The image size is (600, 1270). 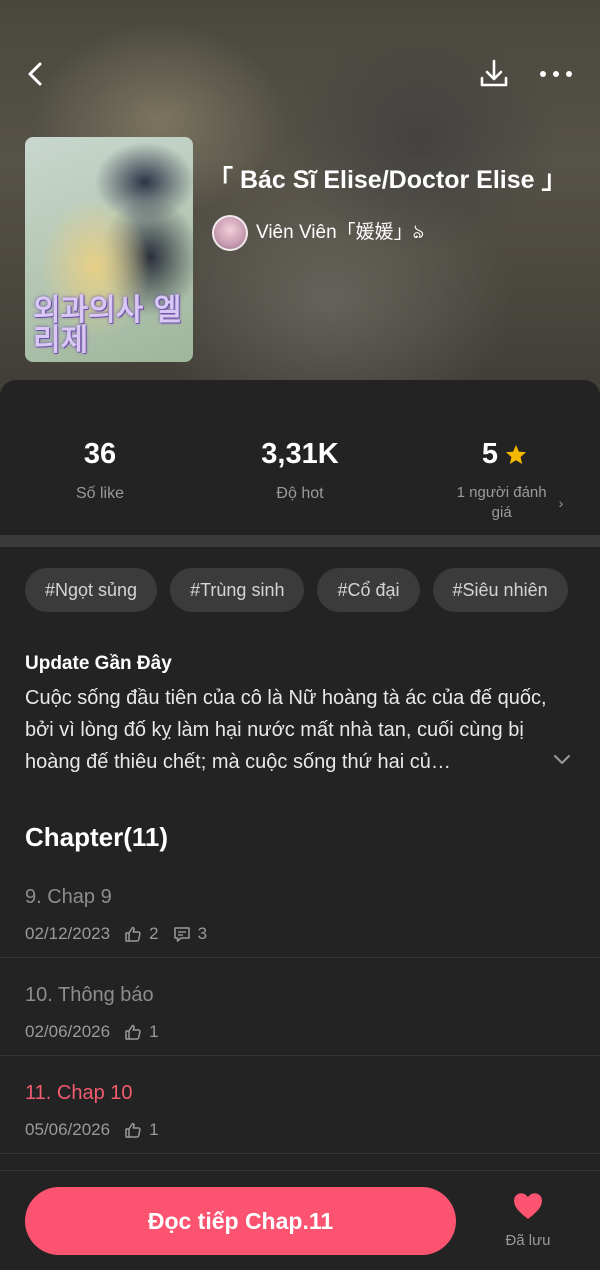 I want to click on rating-label: 1 người đánh giá, so click(x=501, y=502).